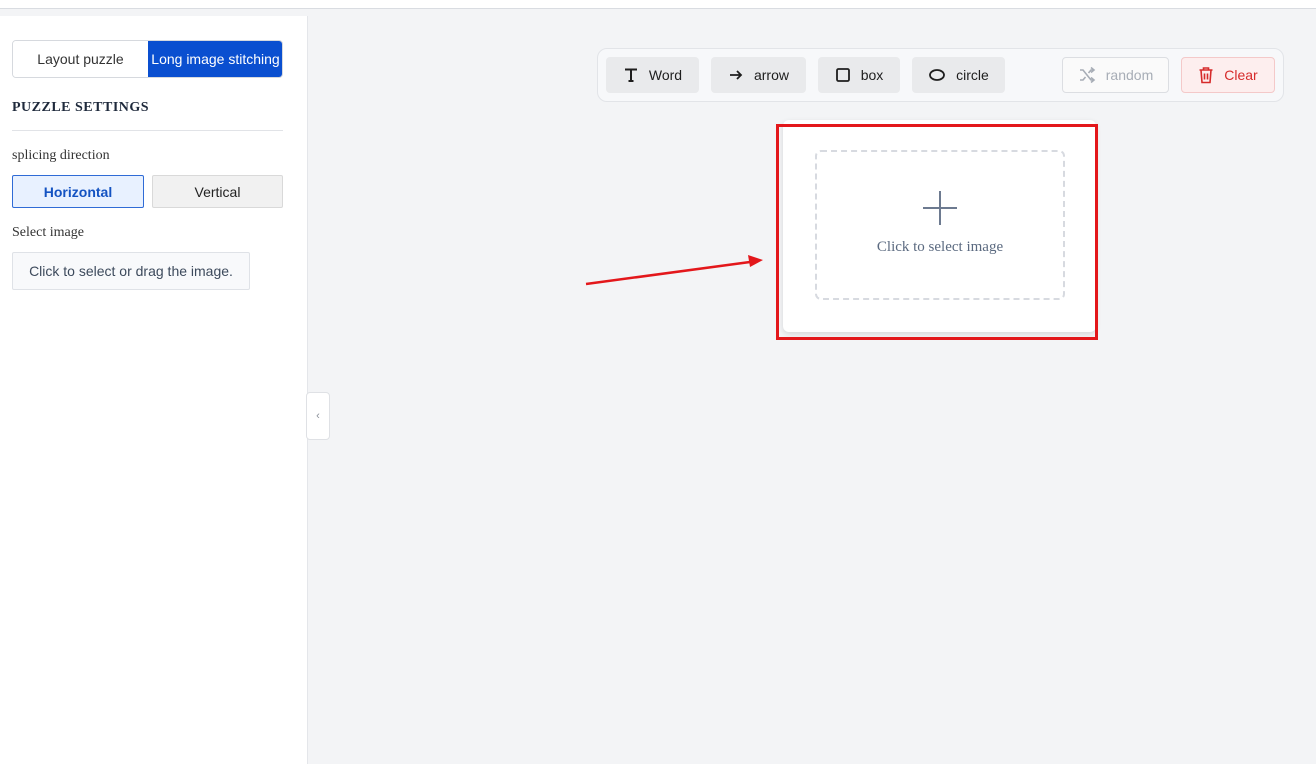 The height and width of the screenshot is (764, 1316). I want to click on dropzone-text: Click to select image, so click(940, 246).